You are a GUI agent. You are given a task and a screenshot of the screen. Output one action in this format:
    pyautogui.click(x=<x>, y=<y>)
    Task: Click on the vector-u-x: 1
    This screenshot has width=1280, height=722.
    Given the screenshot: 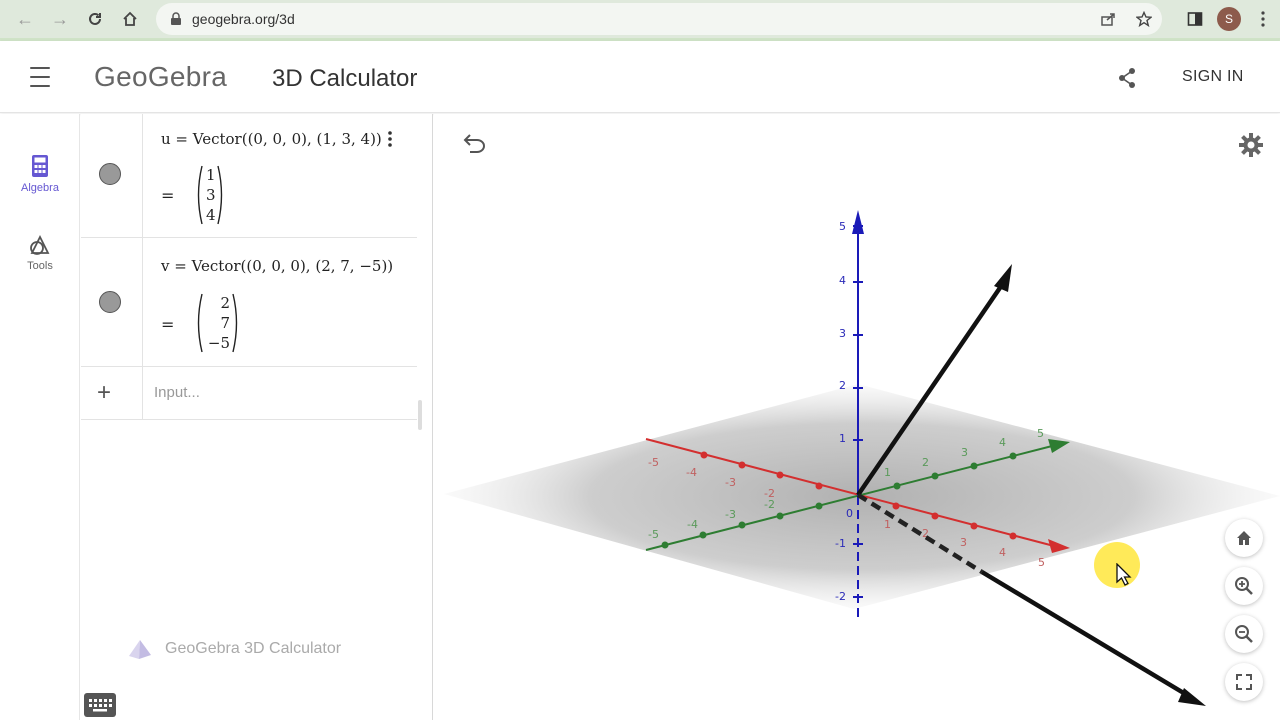 What is the action you would take?
    pyautogui.click(x=211, y=175)
    